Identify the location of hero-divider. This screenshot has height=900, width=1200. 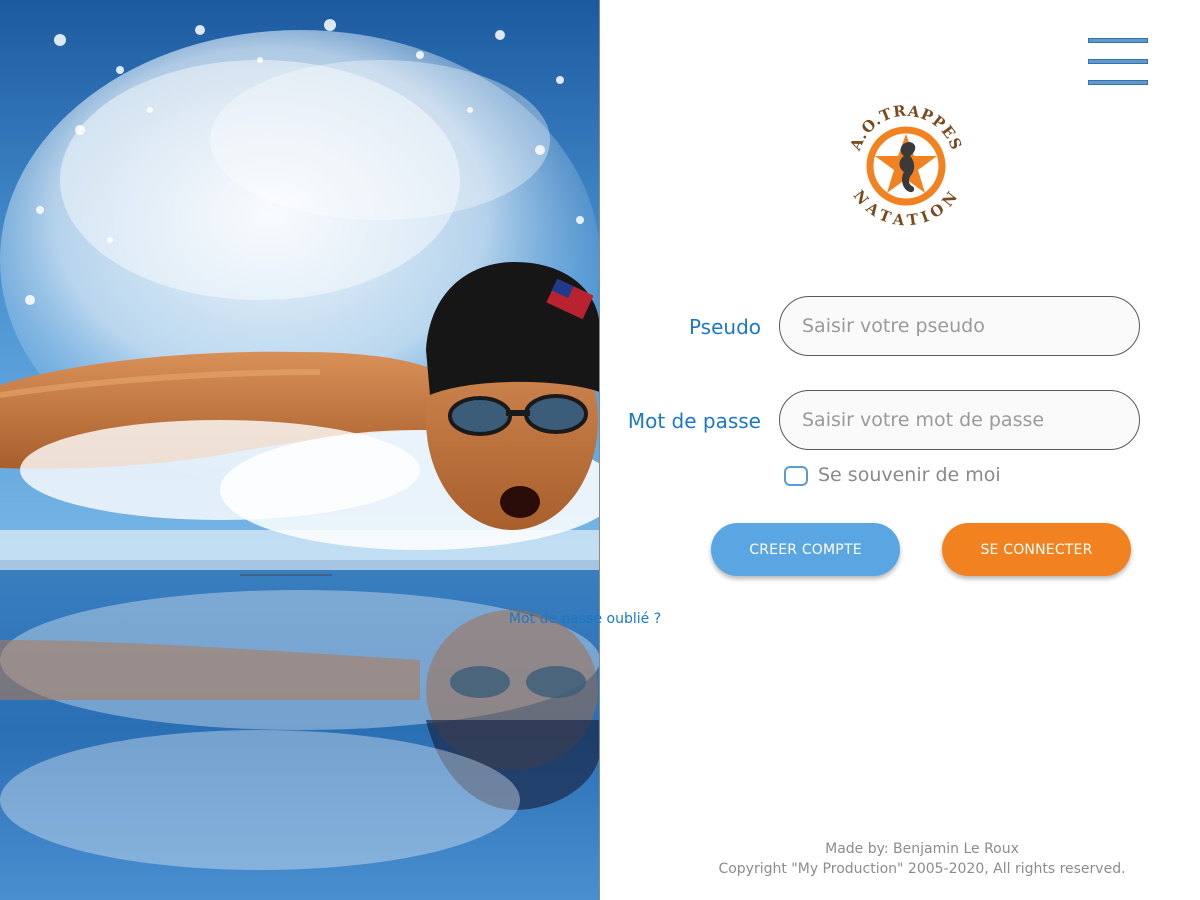
(599, 450).